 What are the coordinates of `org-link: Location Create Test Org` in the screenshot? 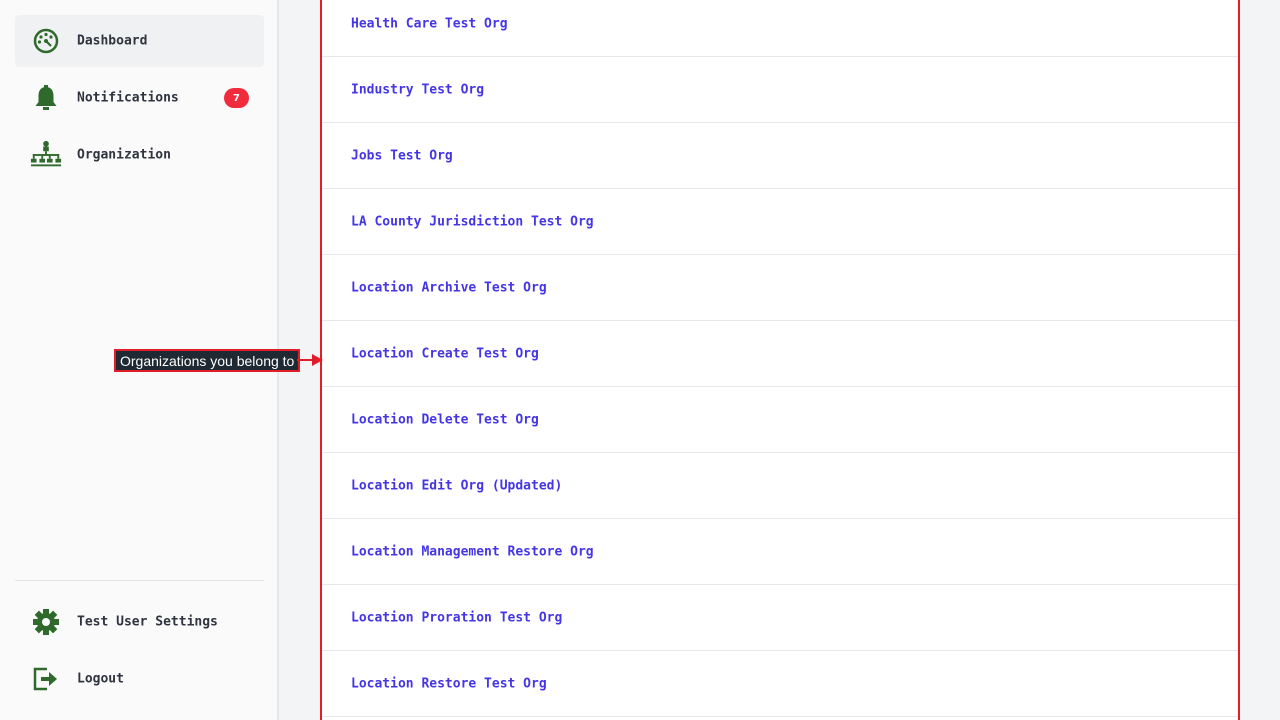 It's located at (445, 353).